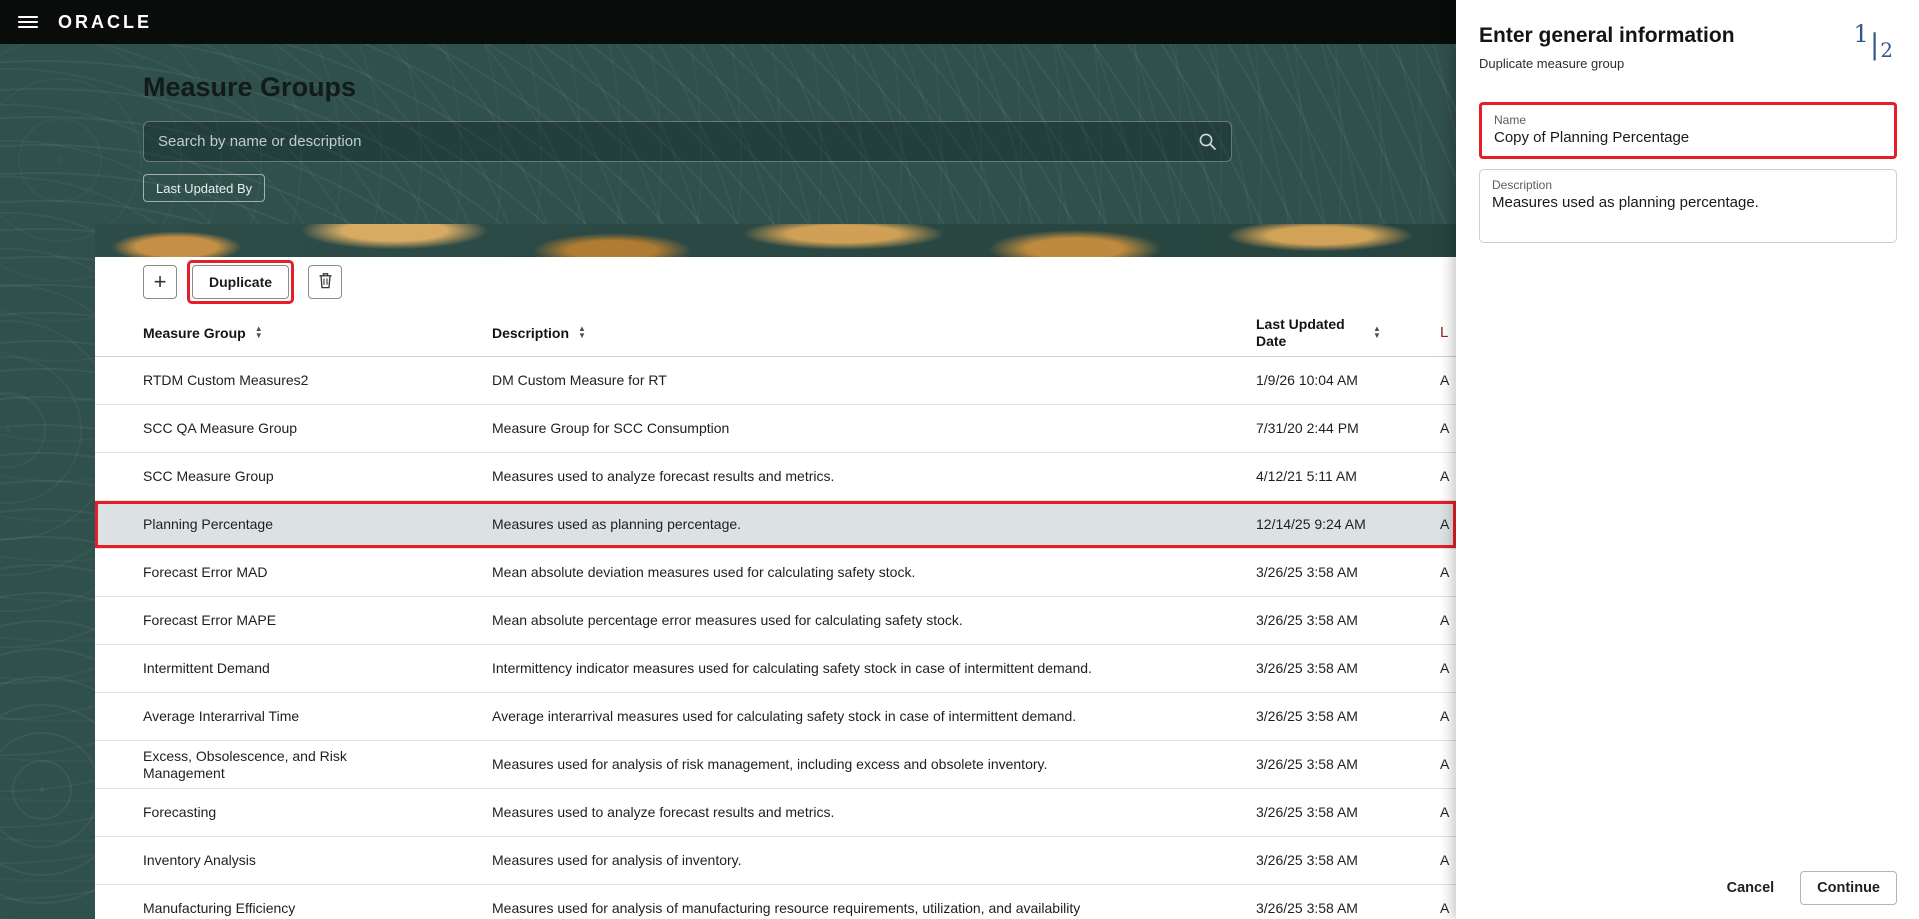 The height and width of the screenshot is (919, 1919). What do you see at coordinates (1861, 34) in the screenshot?
I see `step-current: 1` at bounding box center [1861, 34].